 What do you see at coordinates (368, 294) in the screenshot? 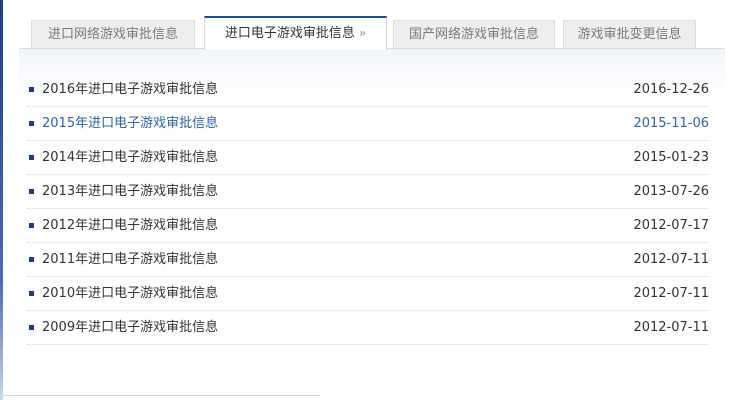
I see `list-item: 2010年进口电子游戏审批信息 2012-07-11` at bounding box center [368, 294].